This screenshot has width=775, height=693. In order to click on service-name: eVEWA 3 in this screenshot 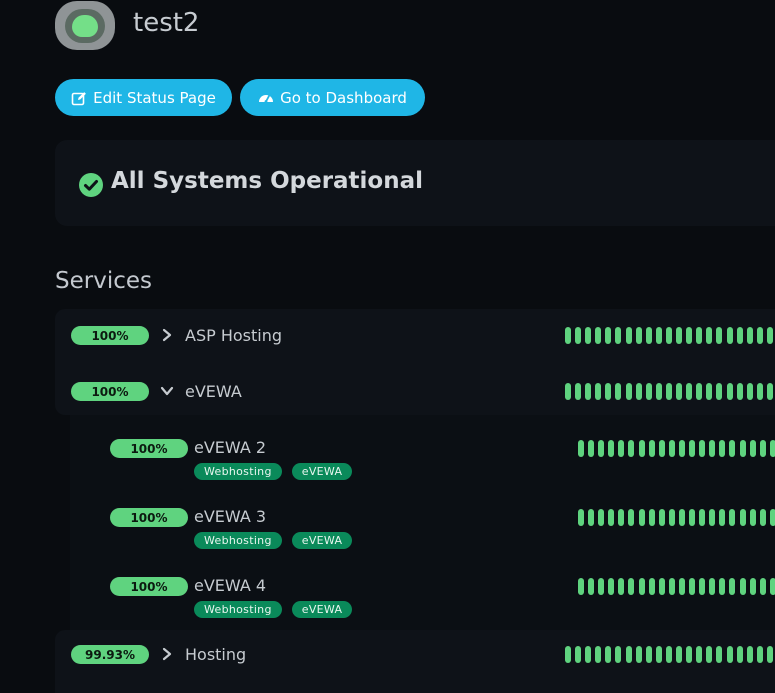, I will do `click(230, 516)`.